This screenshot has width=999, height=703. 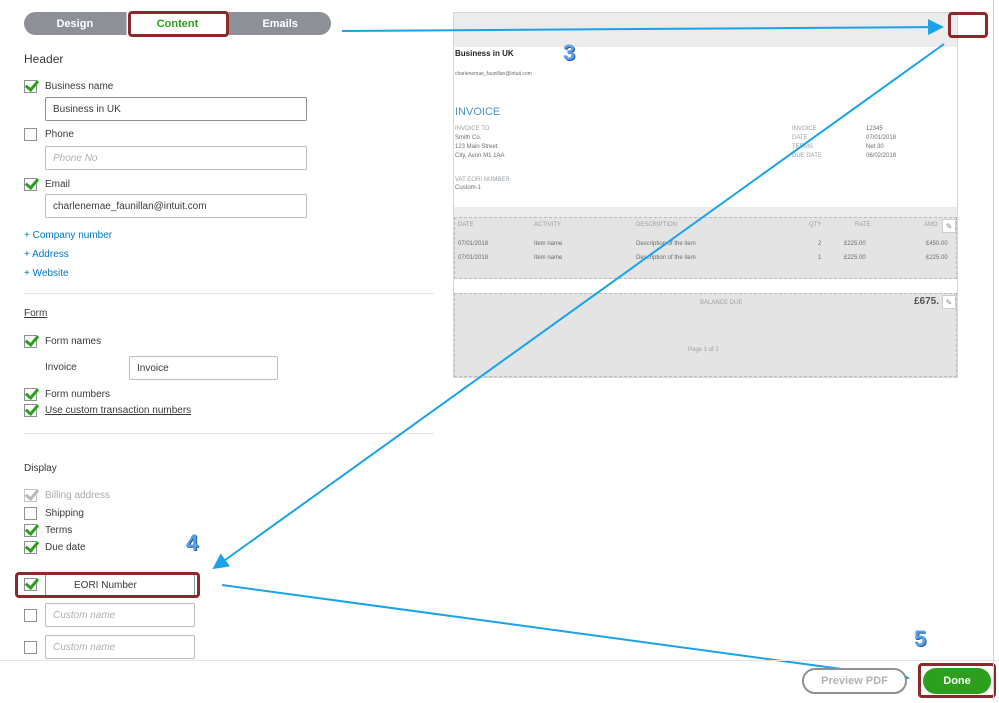 What do you see at coordinates (993, 350) in the screenshot?
I see `scrollbar` at bounding box center [993, 350].